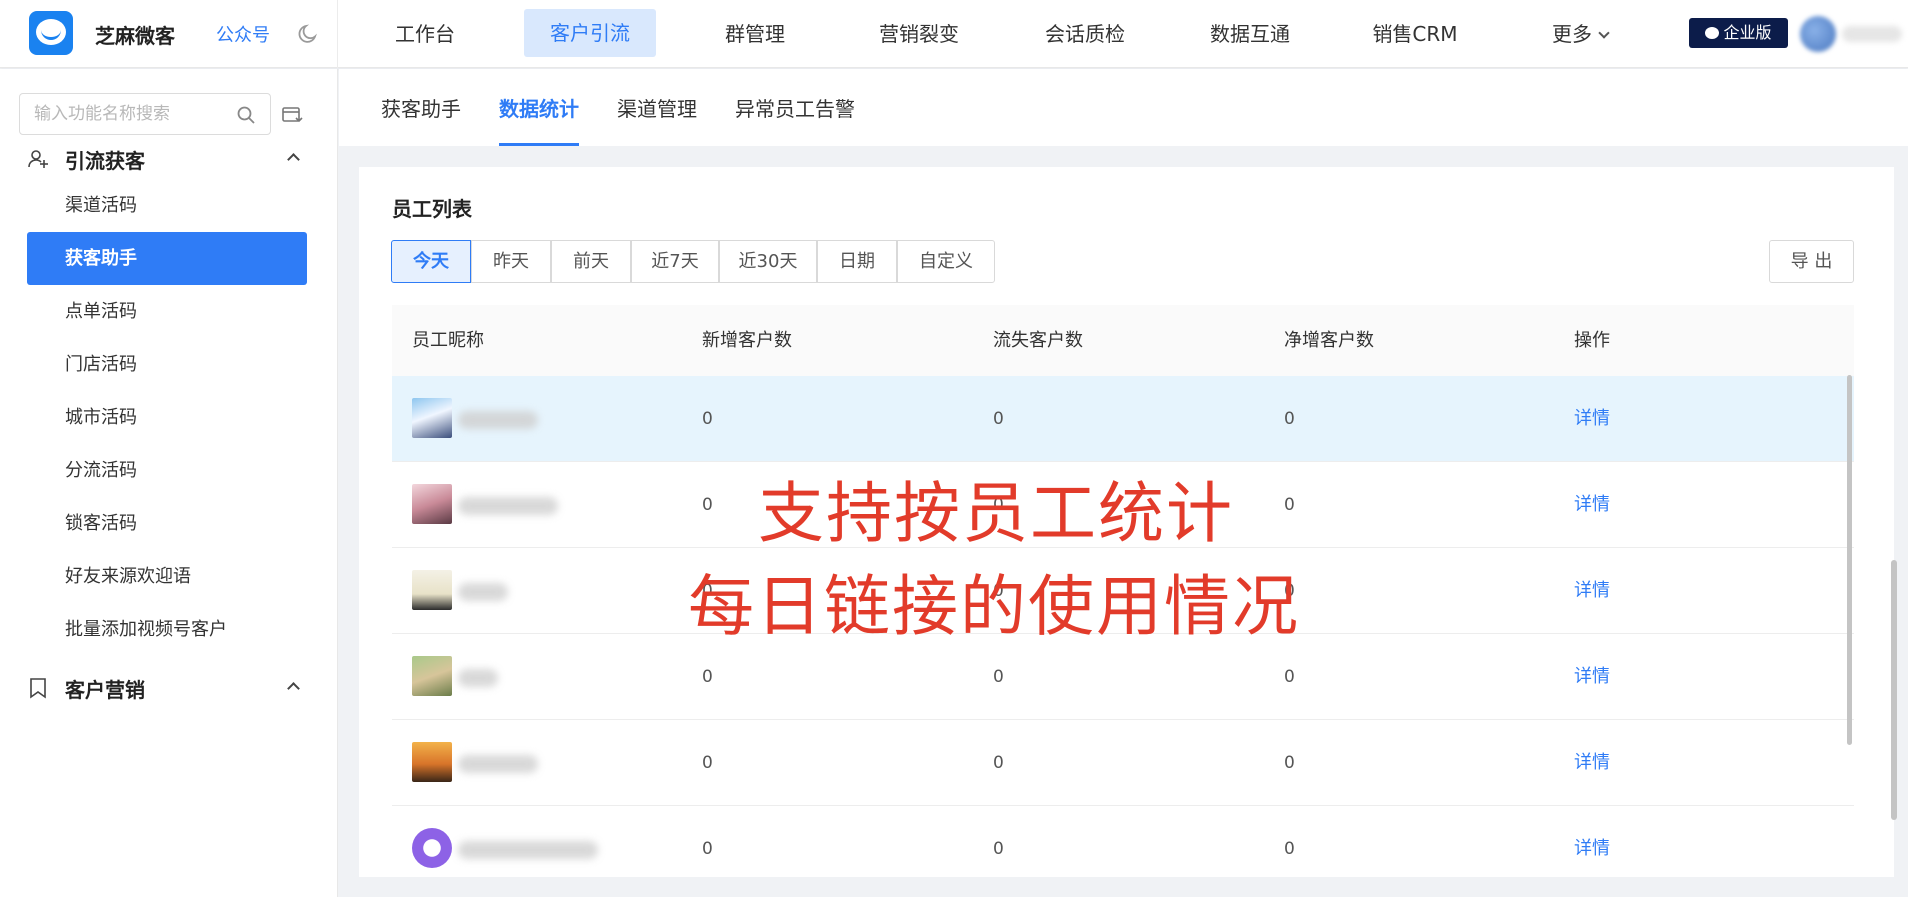 This screenshot has width=1908, height=897. What do you see at coordinates (1085, 34) in the screenshot?
I see `nav-session-qc: 会话质检` at bounding box center [1085, 34].